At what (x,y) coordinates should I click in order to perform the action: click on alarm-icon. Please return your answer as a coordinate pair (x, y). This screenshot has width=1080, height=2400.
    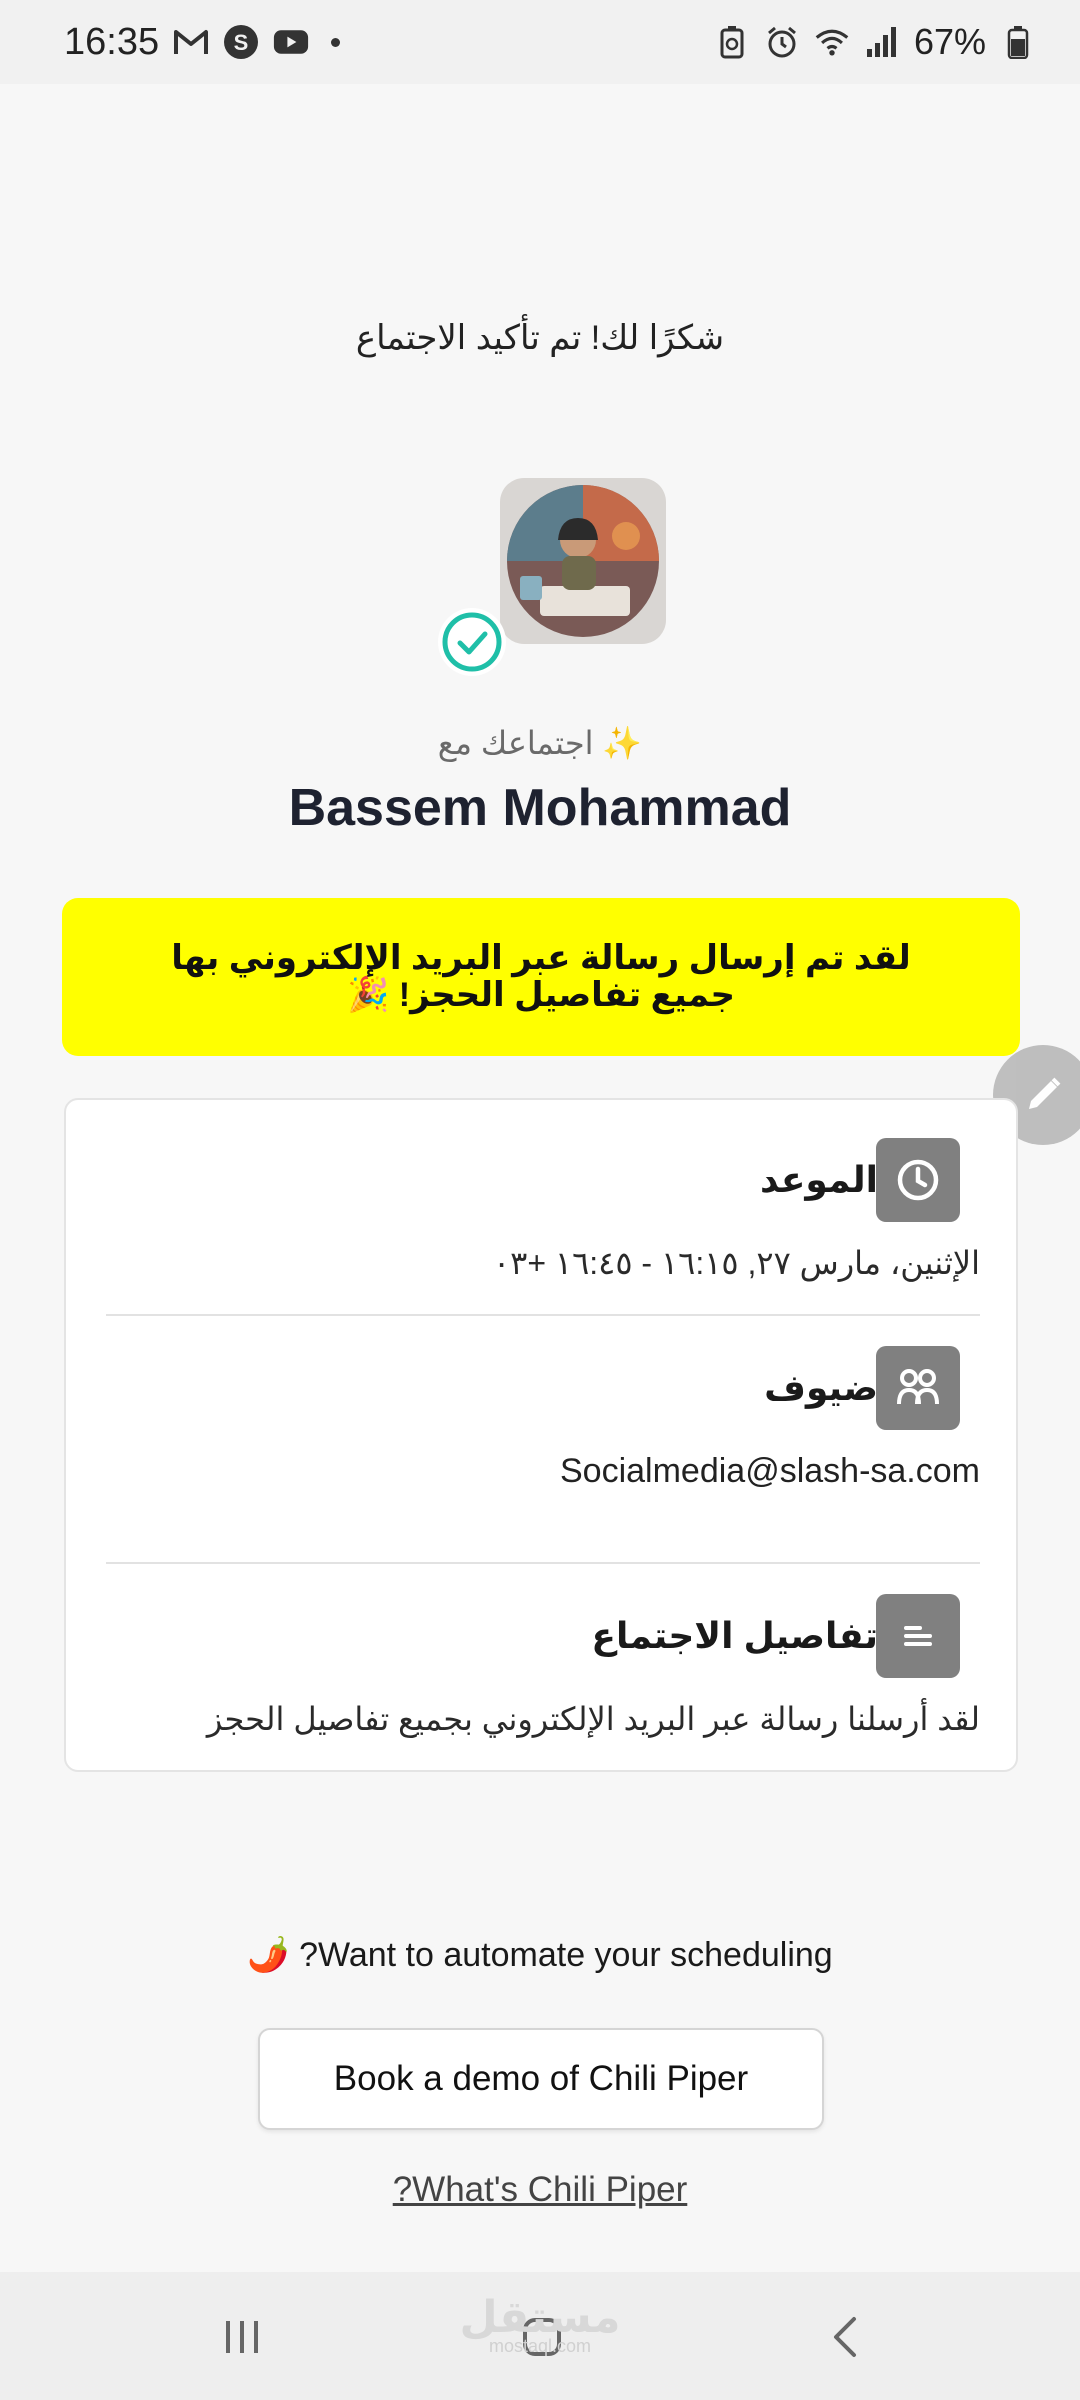
    Looking at the image, I should click on (782, 42).